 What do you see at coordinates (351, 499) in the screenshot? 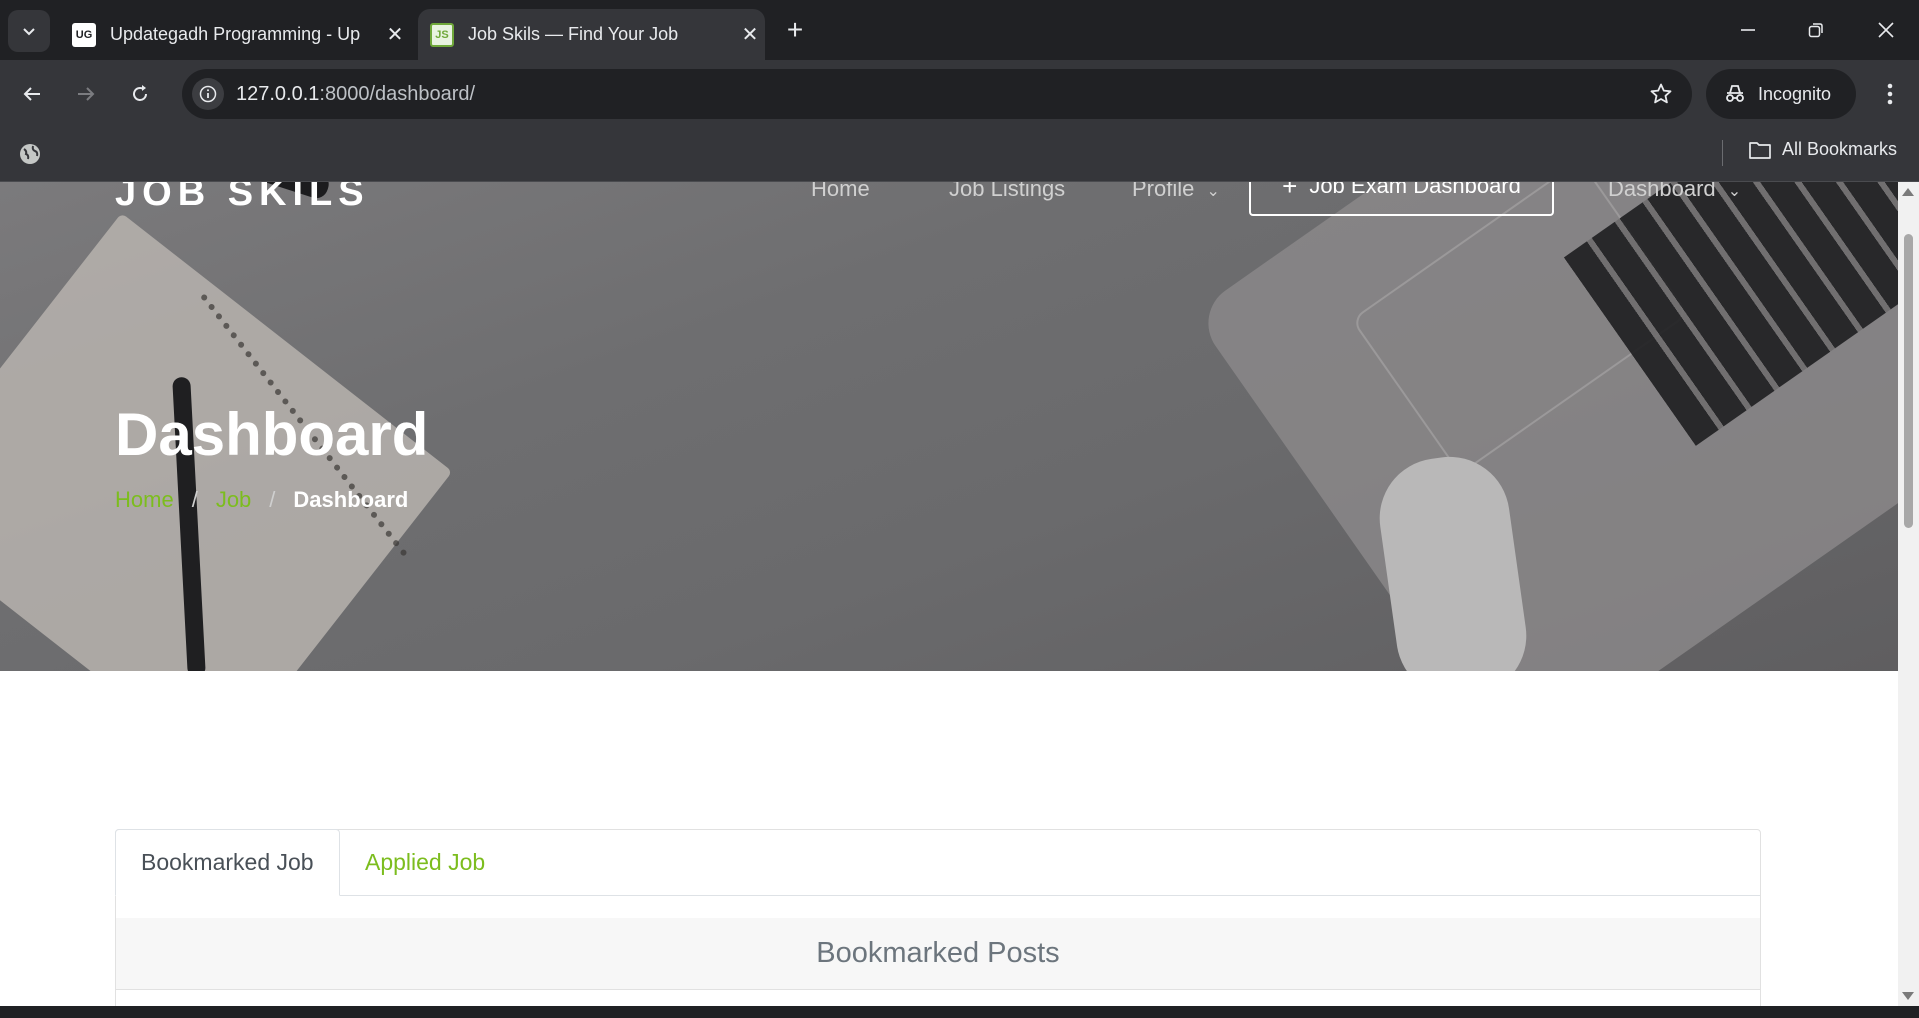
I see `breadcrumb-current: Dashboard` at bounding box center [351, 499].